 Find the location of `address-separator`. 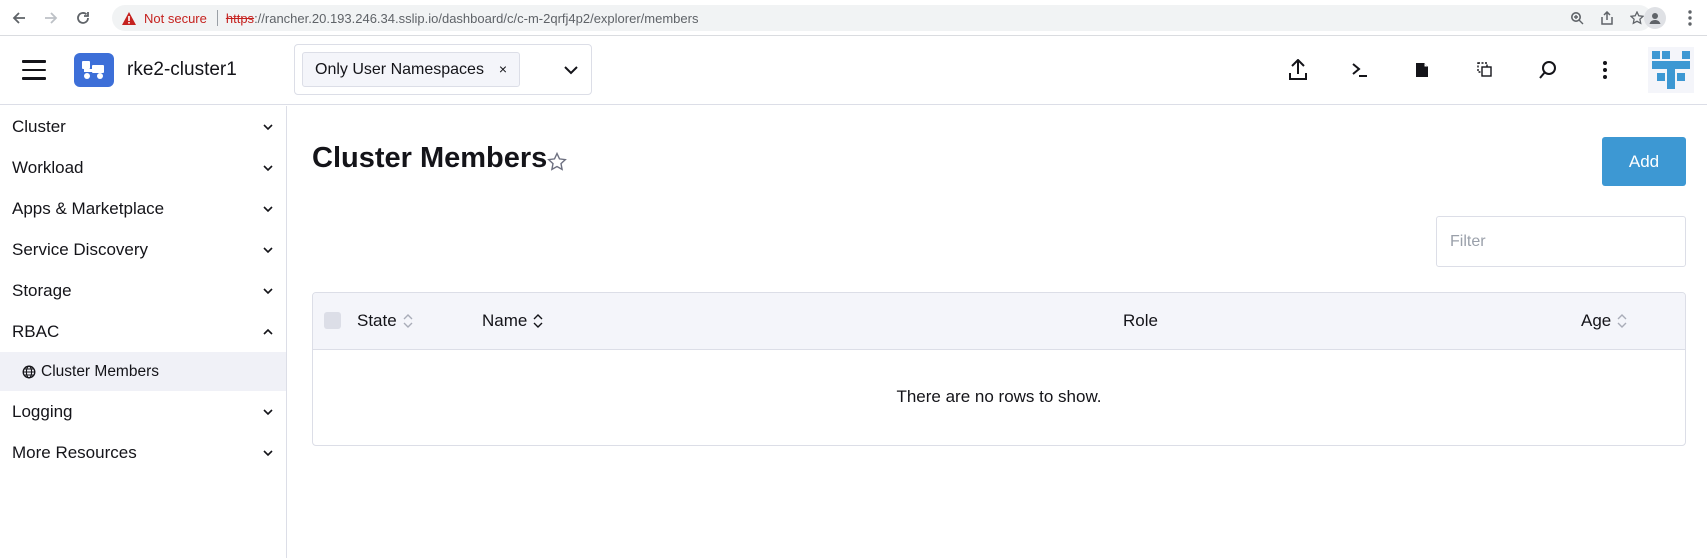

address-separator is located at coordinates (217, 18).